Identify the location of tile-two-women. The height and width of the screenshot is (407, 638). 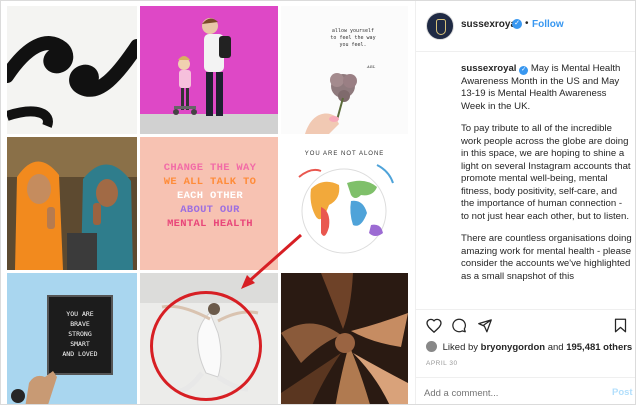
(72, 203).